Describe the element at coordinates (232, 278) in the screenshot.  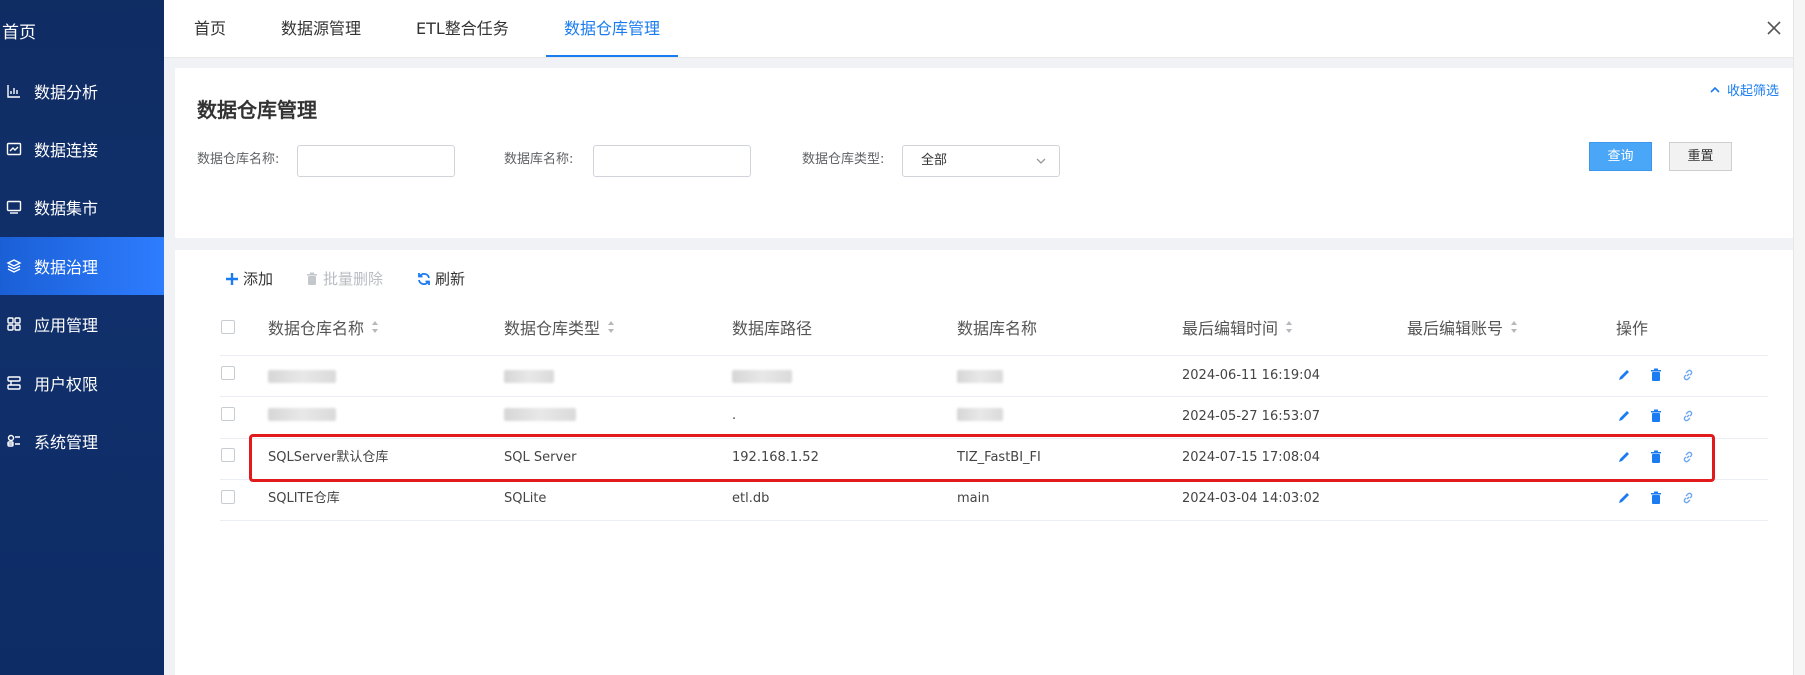
I see `plus-icon` at that location.